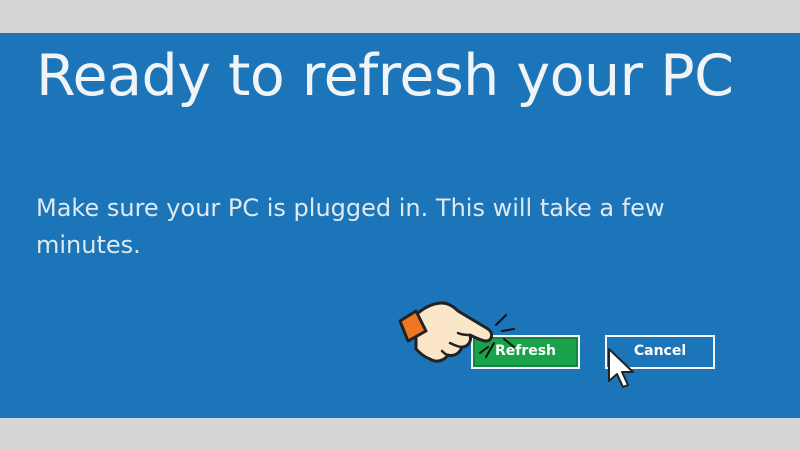 This screenshot has height=450, width=800. I want to click on cancel-button-label: Cancel, so click(660, 351).